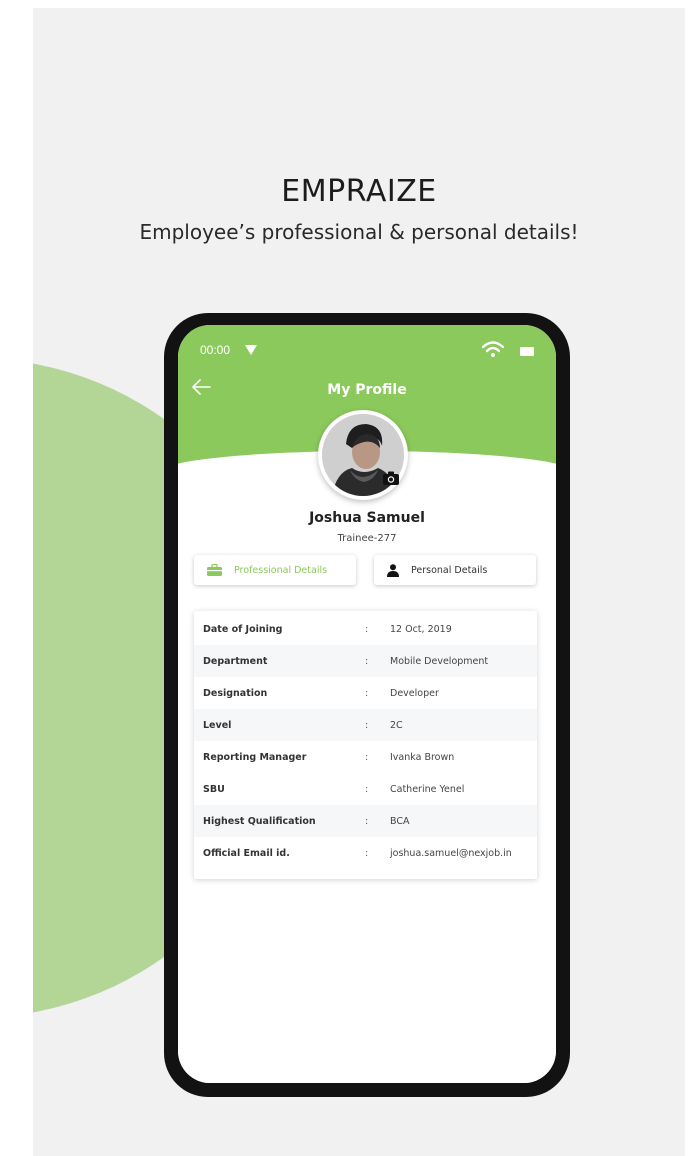 The image size is (692, 1156). What do you see at coordinates (255, 757) in the screenshot?
I see `detail-label: Reporting Manager` at bounding box center [255, 757].